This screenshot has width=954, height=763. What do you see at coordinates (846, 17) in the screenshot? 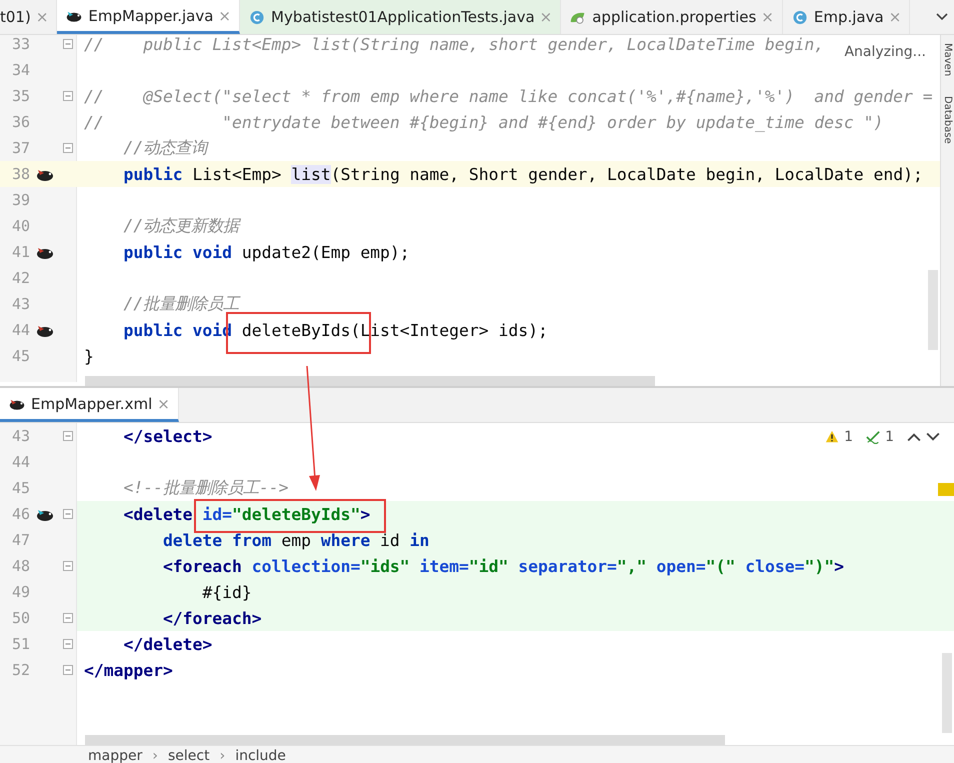
I see `editor-tab: Emp.java ×` at bounding box center [846, 17].